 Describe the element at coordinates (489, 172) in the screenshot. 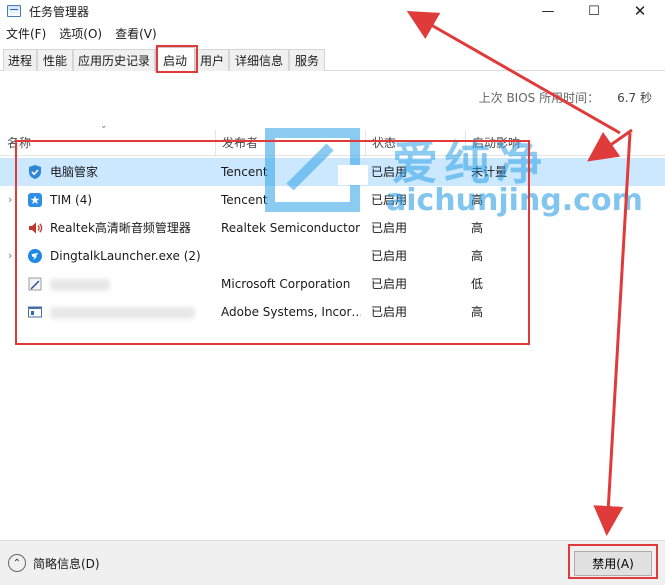

I see `startup-item-impact: 未计量` at that location.